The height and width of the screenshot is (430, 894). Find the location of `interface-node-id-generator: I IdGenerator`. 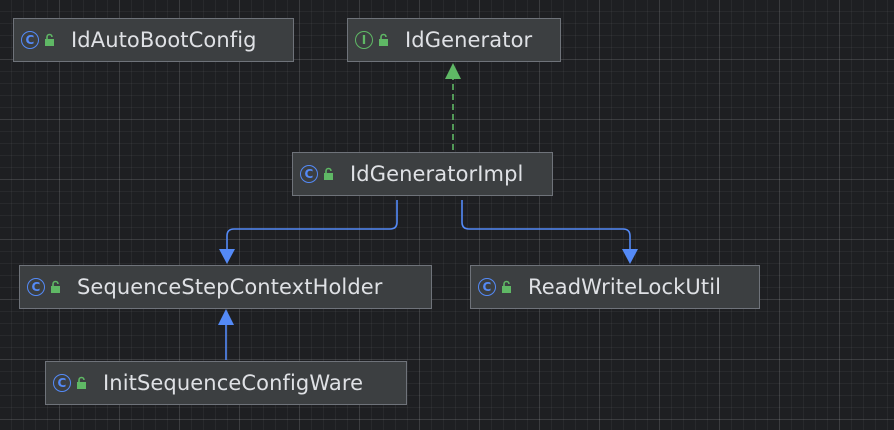

interface-node-id-generator: I IdGenerator is located at coordinates (454, 40).